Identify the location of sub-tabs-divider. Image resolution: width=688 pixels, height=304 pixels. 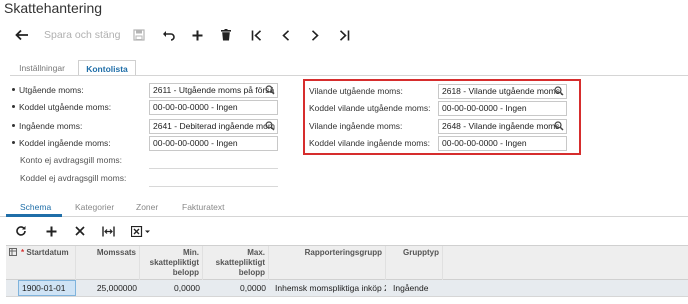
(344, 216).